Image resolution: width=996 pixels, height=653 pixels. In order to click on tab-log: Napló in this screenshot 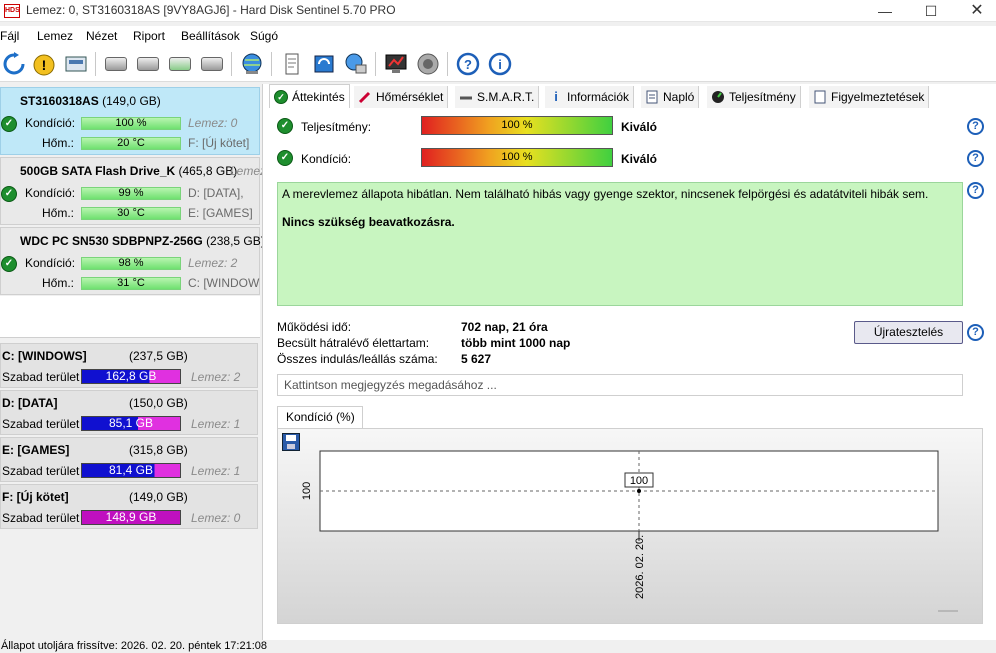, I will do `click(670, 97)`.